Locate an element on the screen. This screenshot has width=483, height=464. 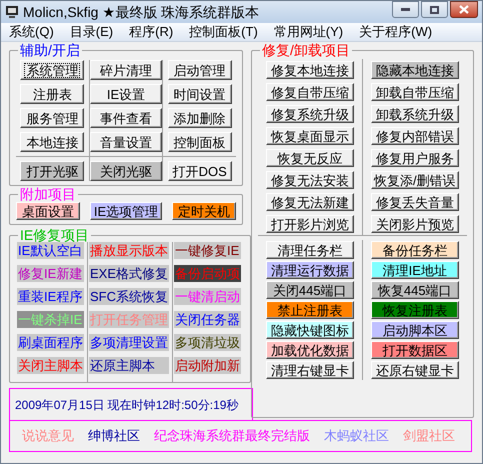
window-title: Molicn,Skfig ★最终版 珠海系统群版本 is located at coordinates (141, 12).